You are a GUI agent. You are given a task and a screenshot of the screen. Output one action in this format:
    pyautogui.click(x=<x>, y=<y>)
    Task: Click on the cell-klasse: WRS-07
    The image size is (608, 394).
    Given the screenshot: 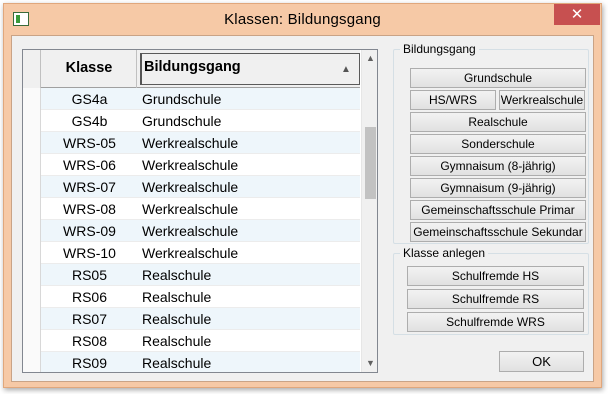 What is the action you would take?
    pyautogui.click(x=89, y=187)
    